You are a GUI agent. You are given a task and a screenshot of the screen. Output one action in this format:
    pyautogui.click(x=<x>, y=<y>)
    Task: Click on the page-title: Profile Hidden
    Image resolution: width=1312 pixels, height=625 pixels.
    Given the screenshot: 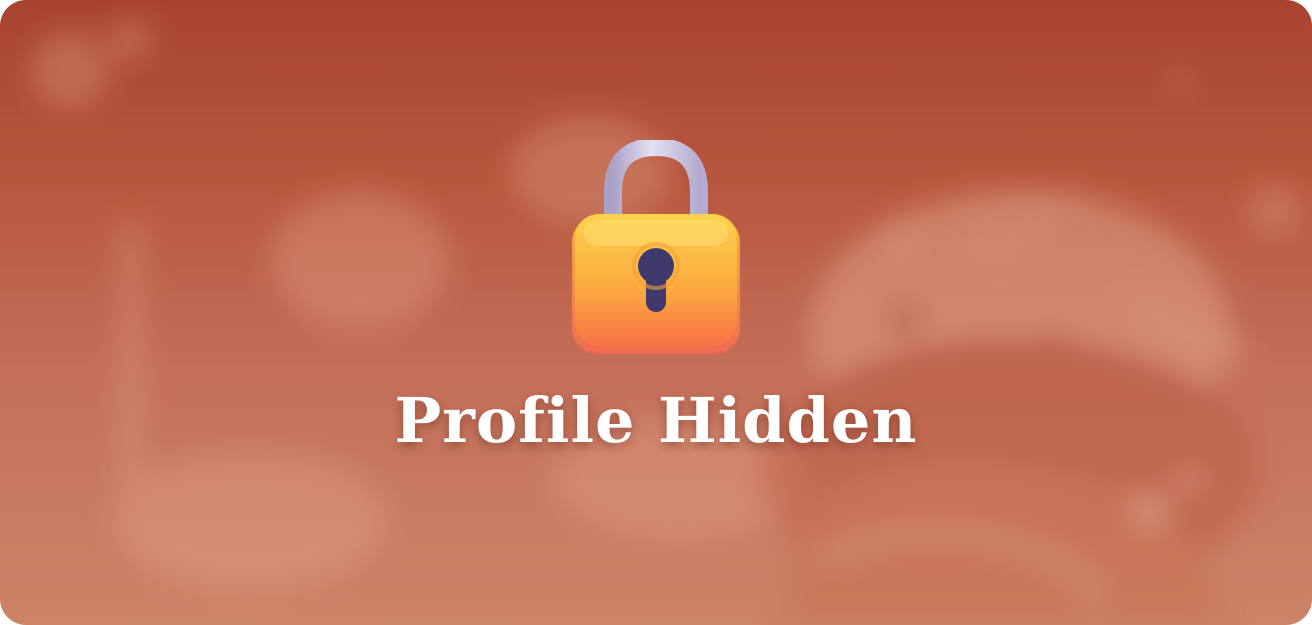 What is the action you would take?
    pyautogui.click(x=656, y=420)
    